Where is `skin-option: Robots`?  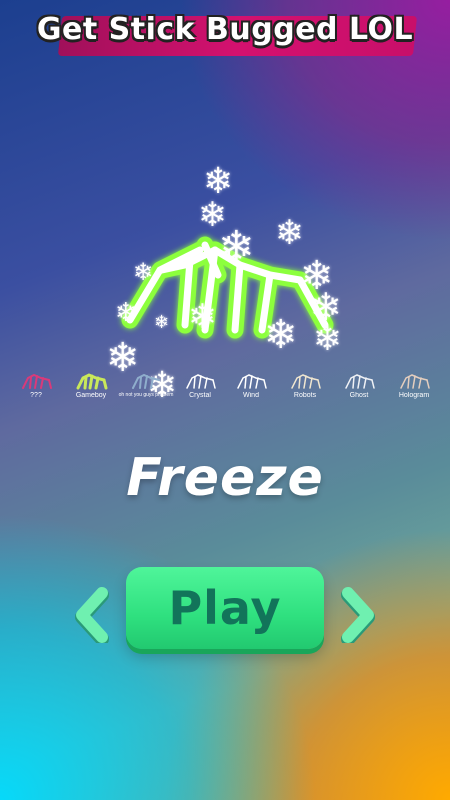
skin-option: Robots is located at coordinates (305, 385).